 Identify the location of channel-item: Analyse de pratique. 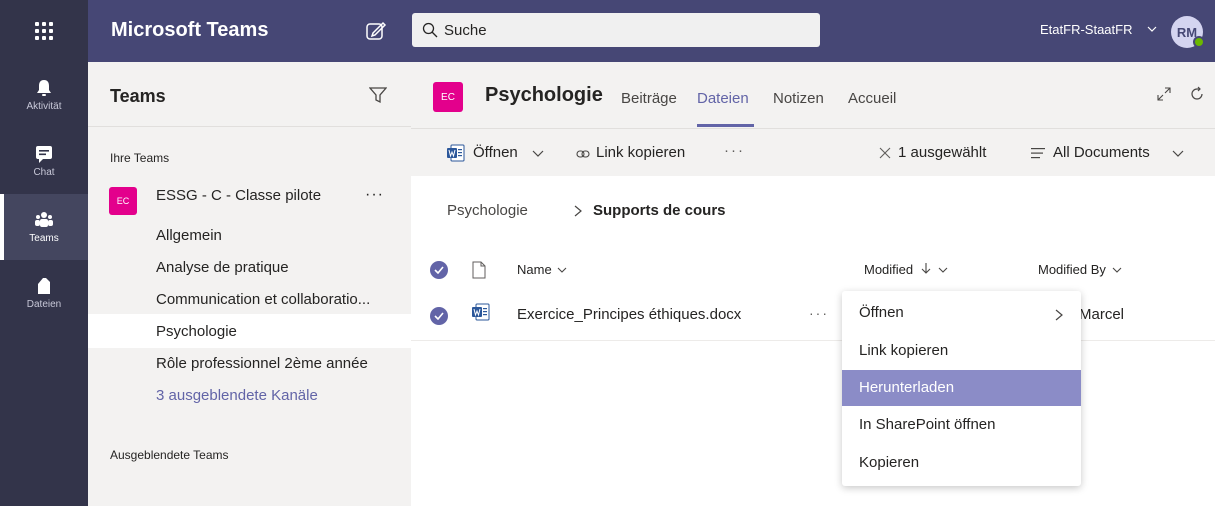
(222, 267).